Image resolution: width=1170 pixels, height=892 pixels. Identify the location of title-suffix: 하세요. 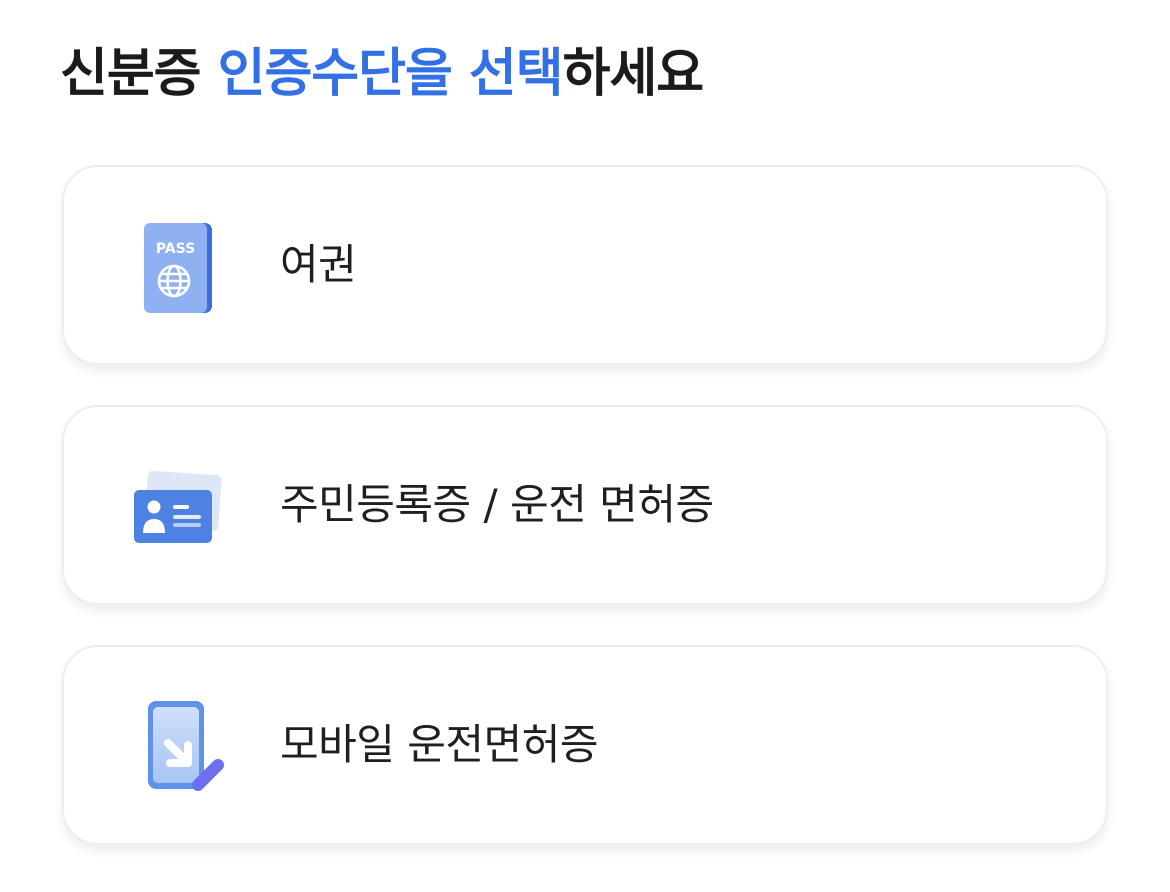
(633, 74).